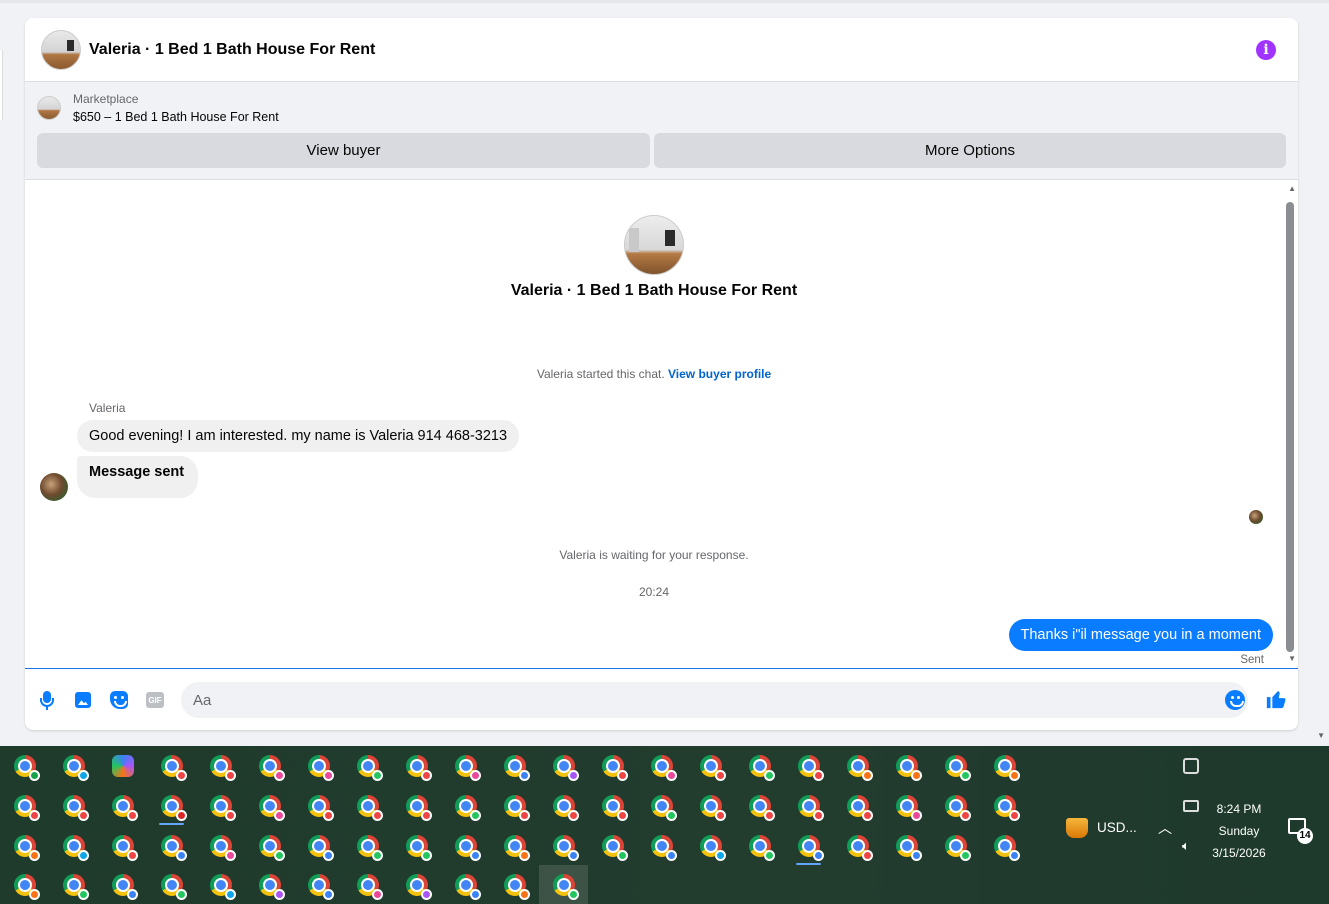  Describe the element at coordinates (1290, 427) in the screenshot. I see `scrollbar-thumb` at that location.